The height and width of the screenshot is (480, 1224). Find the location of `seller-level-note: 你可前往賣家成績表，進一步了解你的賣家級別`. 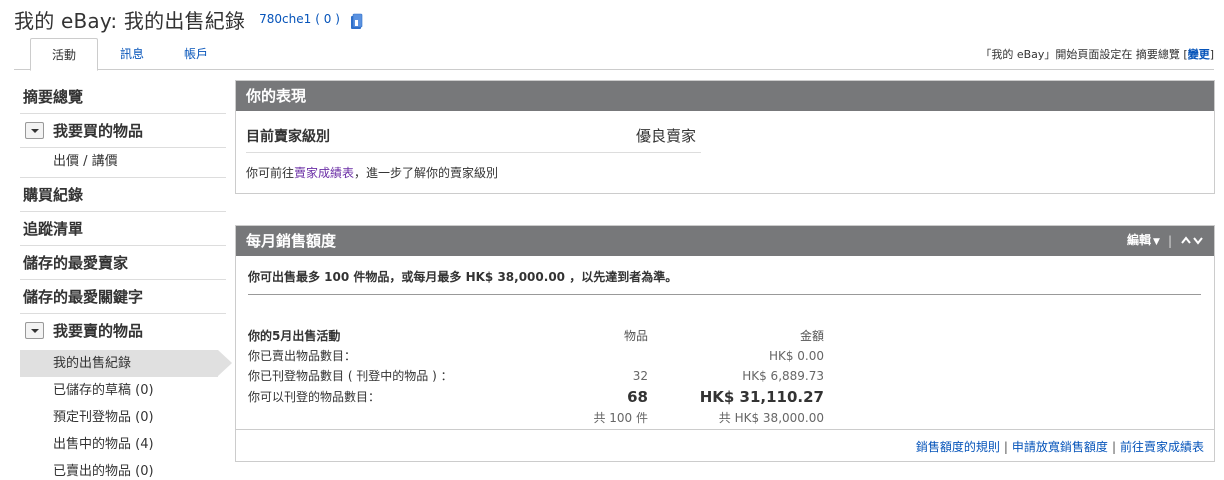

seller-level-note: 你可前往賣家成績表，進一步了解你的賣家級別 is located at coordinates (372, 172).